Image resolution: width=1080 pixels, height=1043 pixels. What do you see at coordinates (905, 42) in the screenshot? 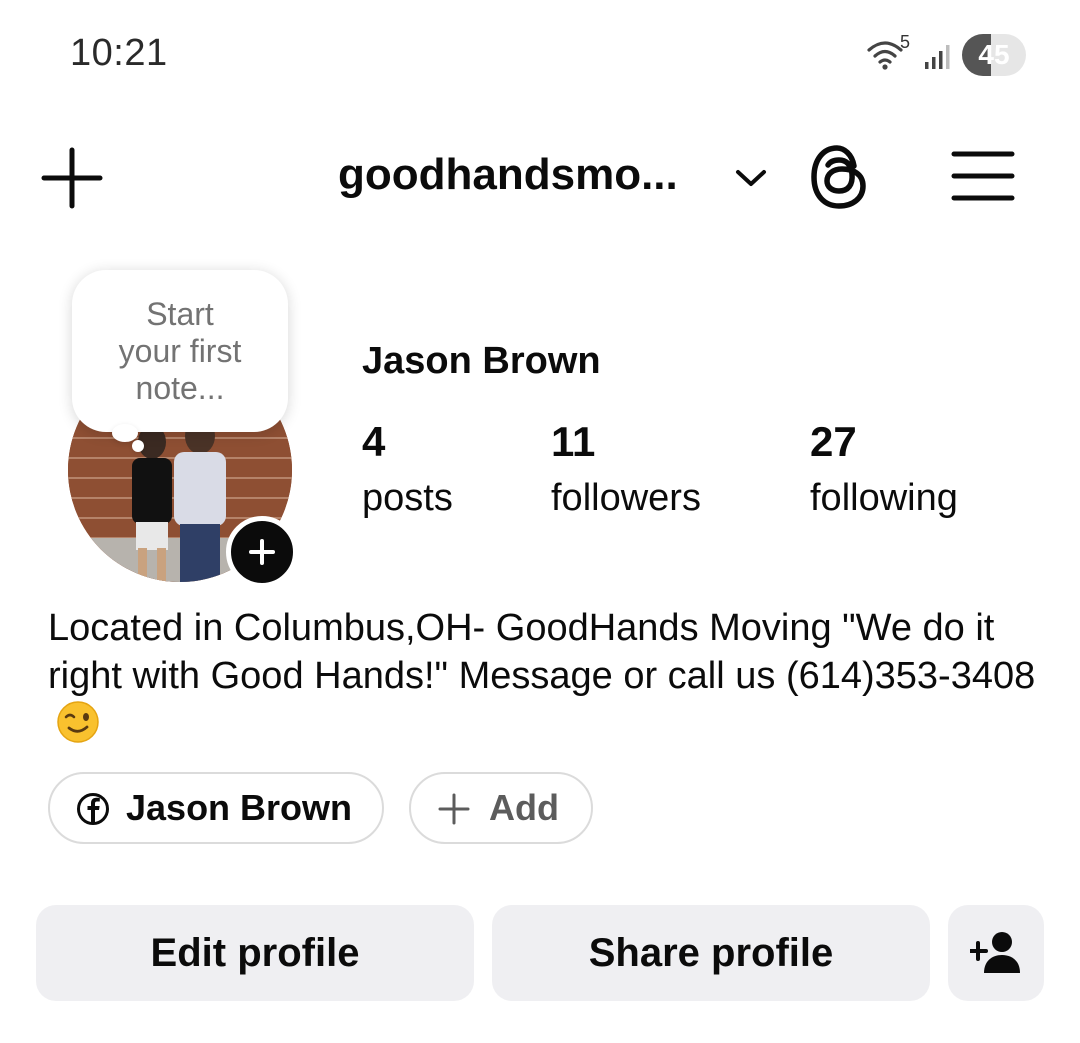
I see `wifi-badge: 5` at bounding box center [905, 42].